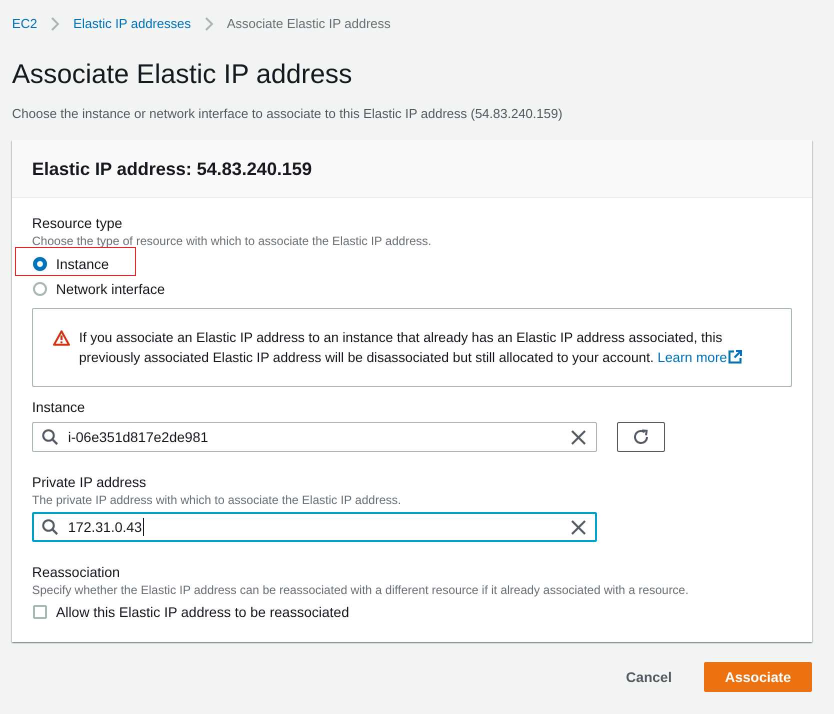  What do you see at coordinates (110, 288) in the screenshot?
I see `radio-label: Network interface` at bounding box center [110, 288].